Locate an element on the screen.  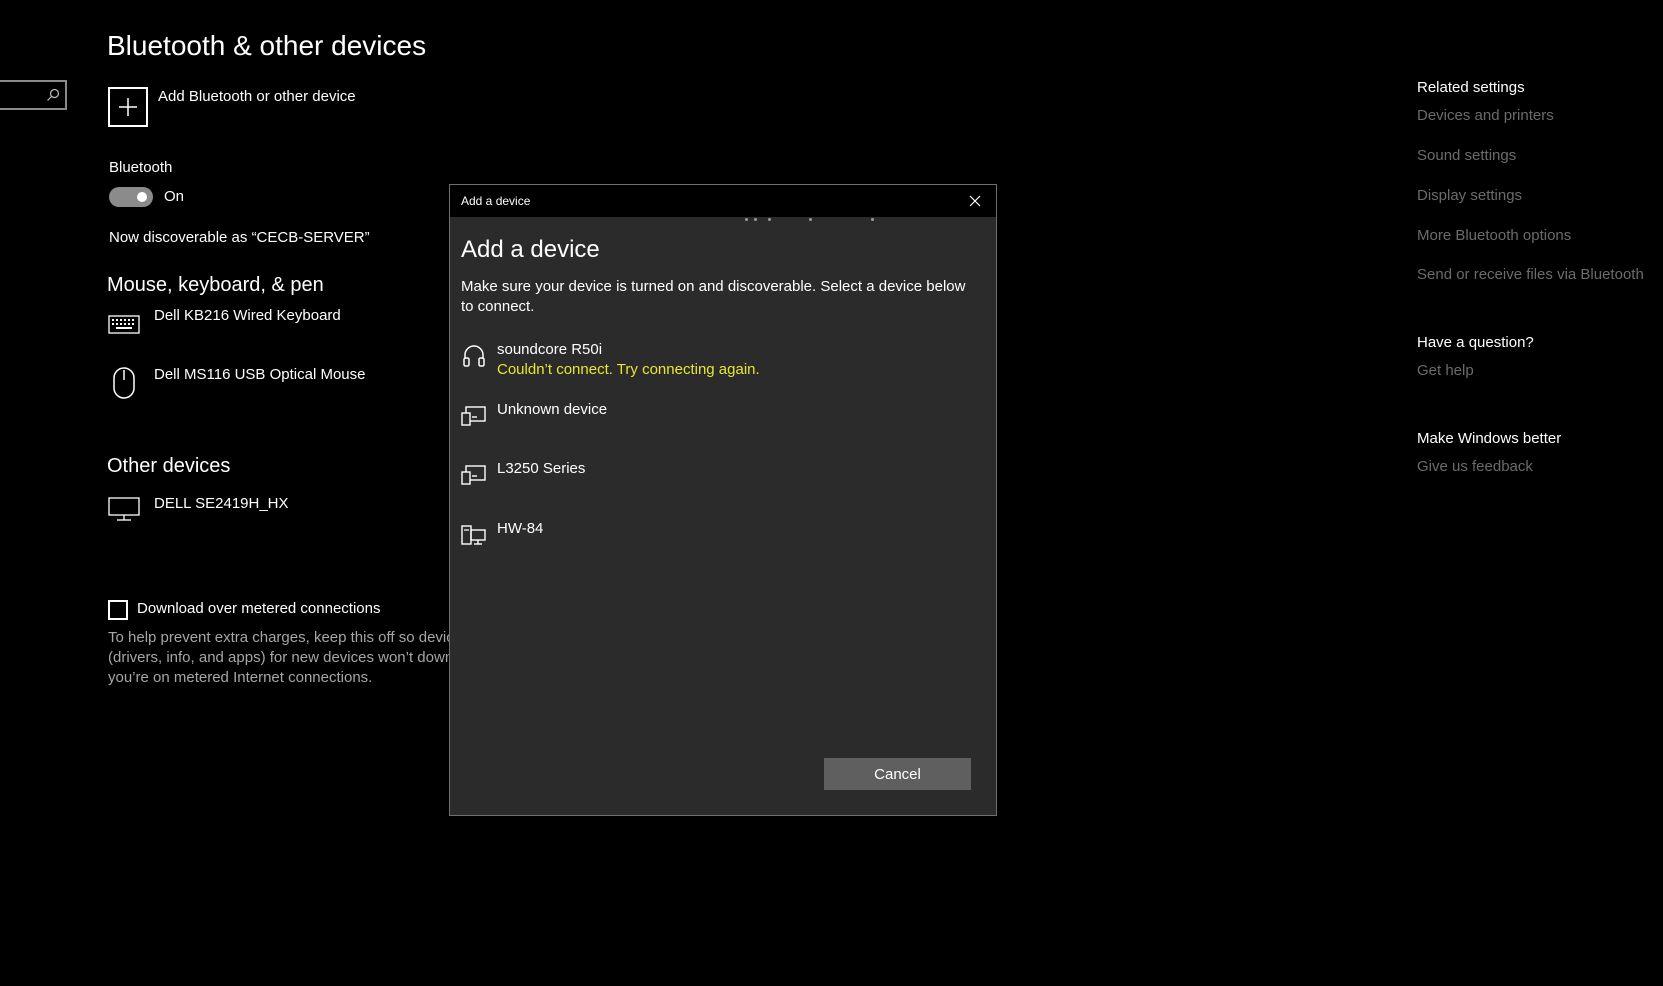
page-title: Bluetooth & other devices is located at coordinates (267, 45).